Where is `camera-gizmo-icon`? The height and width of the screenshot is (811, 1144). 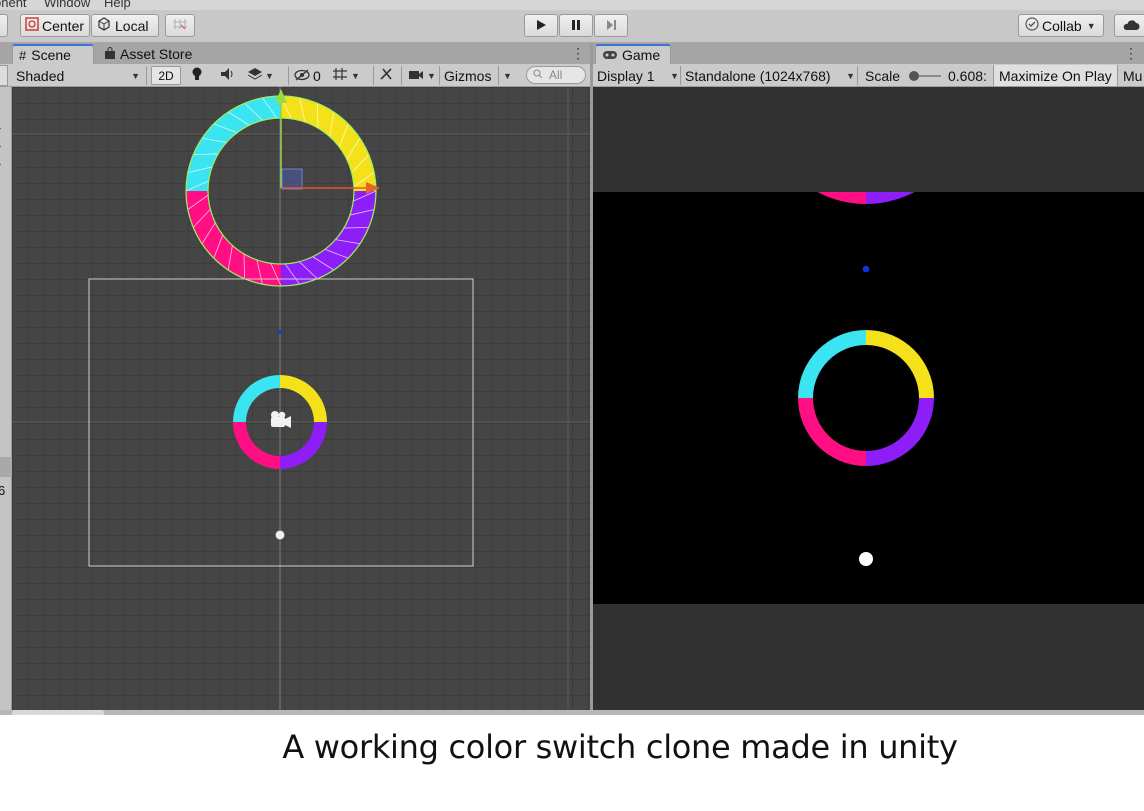
camera-gizmo-icon is located at coordinates (281, 419).